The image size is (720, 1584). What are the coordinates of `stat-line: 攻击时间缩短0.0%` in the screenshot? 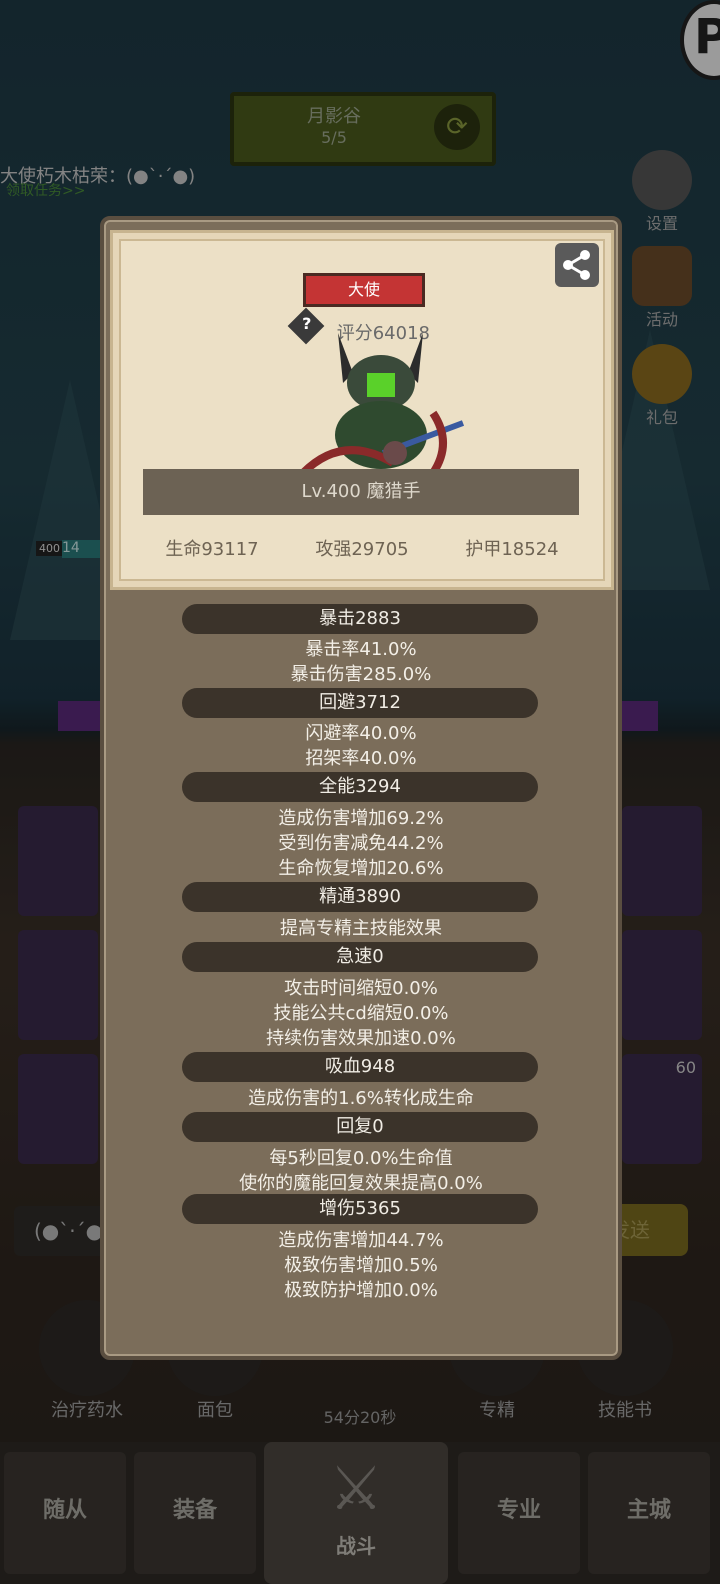 It's located at (361, 988).